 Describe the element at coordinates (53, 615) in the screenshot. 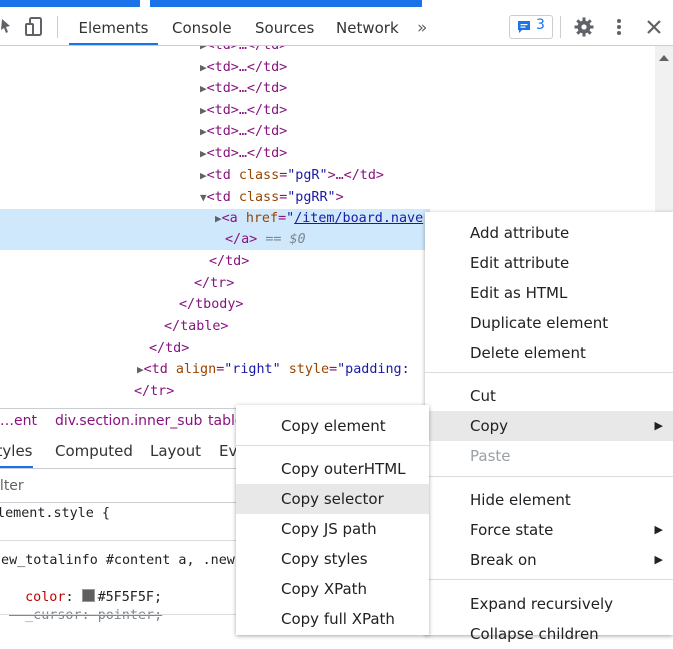

I see `css-property: _cursor` at that location.